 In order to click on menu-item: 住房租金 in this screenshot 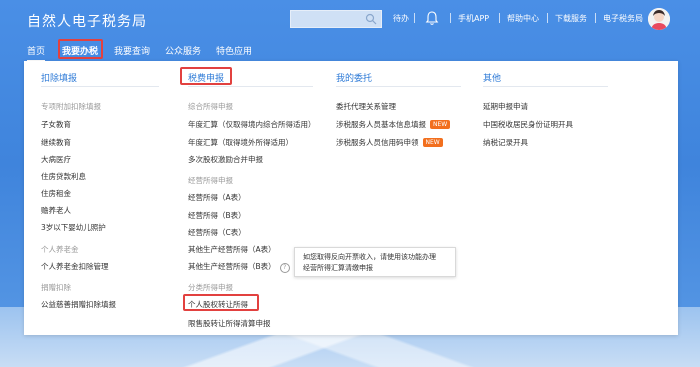, I will do `click(56, 193)`.